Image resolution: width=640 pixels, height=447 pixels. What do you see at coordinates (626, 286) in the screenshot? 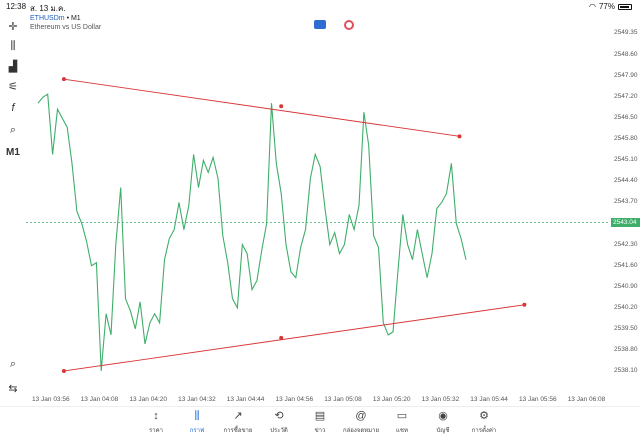
I see `price-tick-label: 2540.90` at bounding box center [626, 286].